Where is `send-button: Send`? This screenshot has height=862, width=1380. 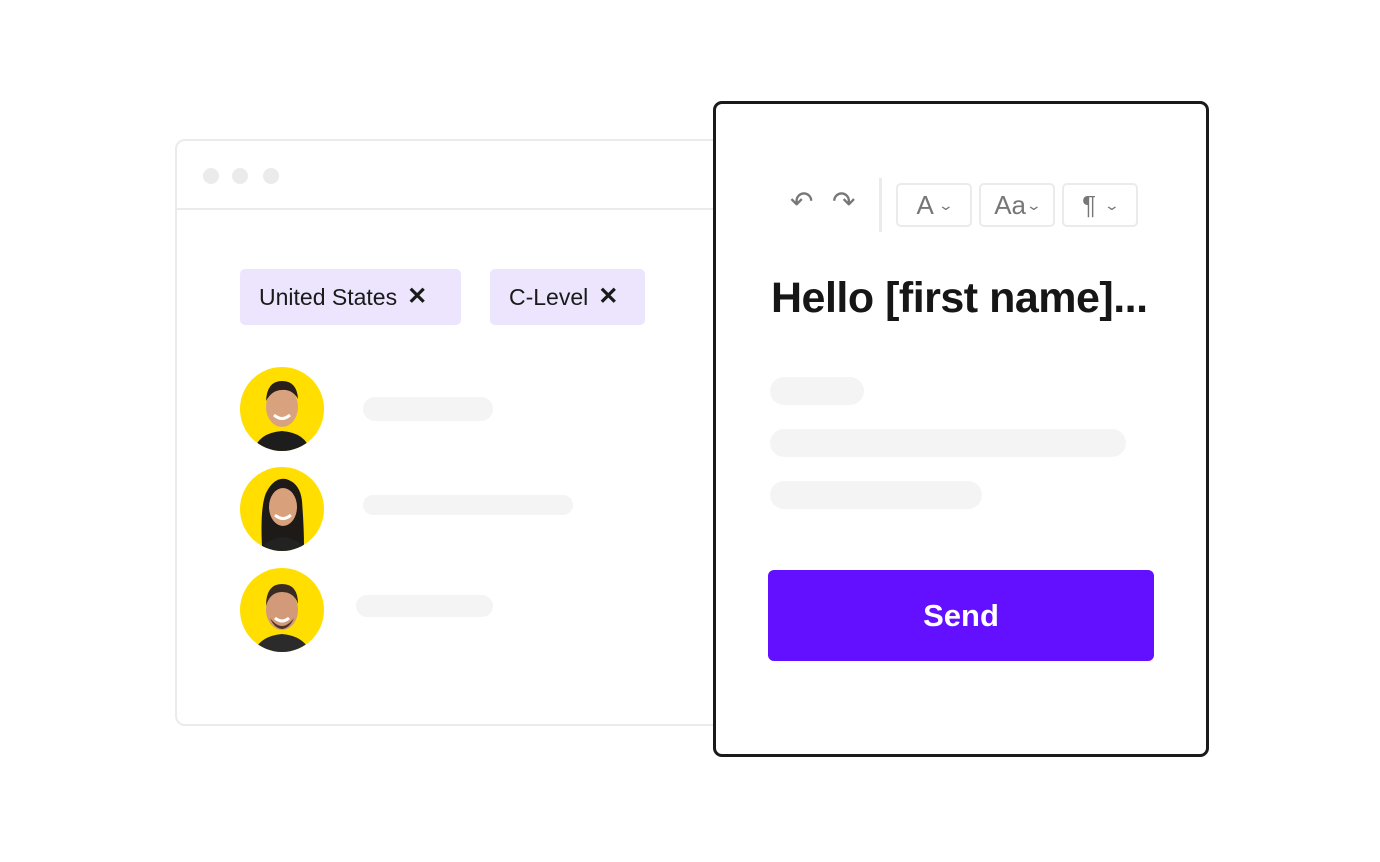 send-button: Send is located at coordinates (961, 615).